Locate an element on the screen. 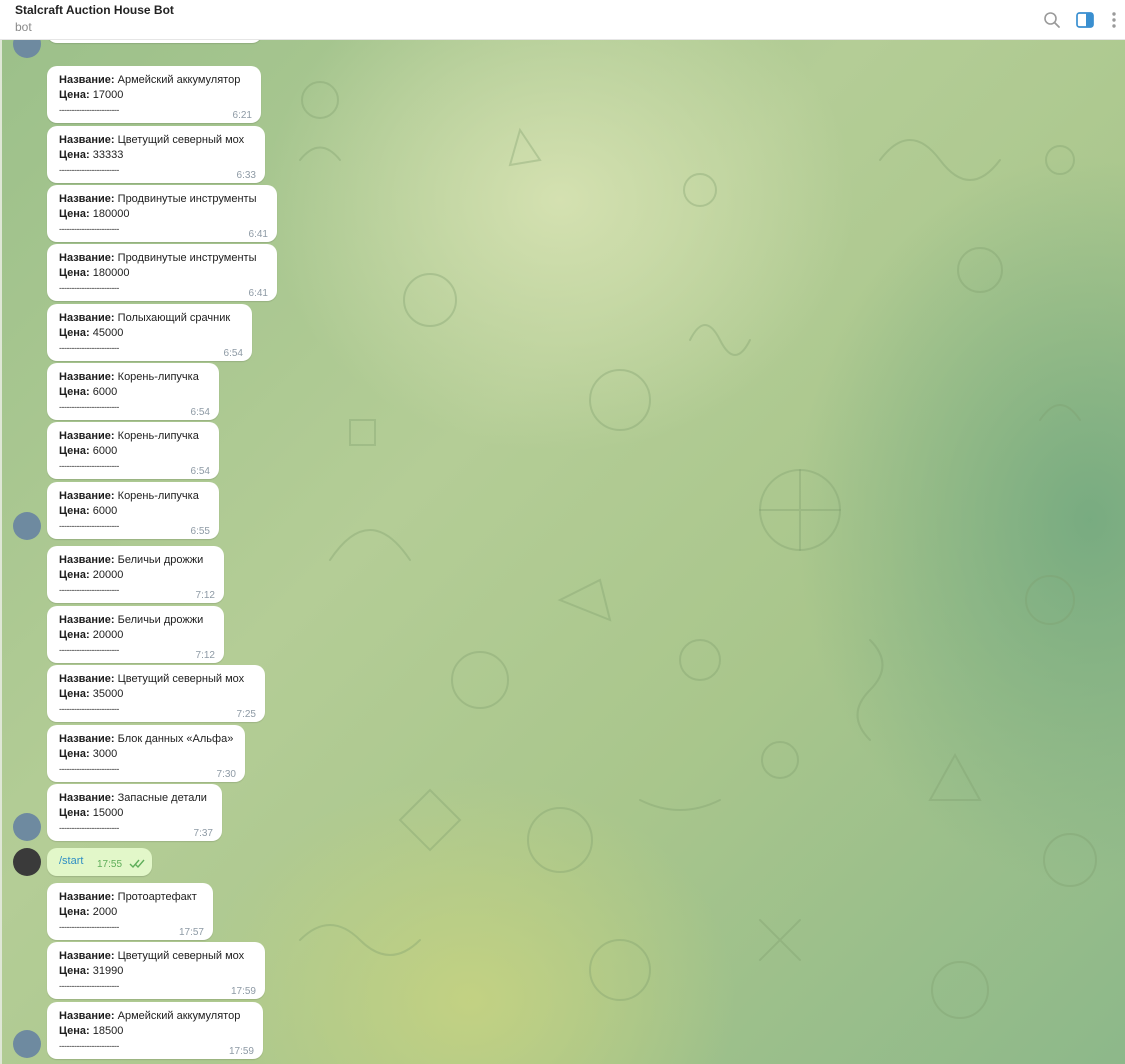  item-name-row: Название: Полыхающий срачник is located at coordinates (144, 318).